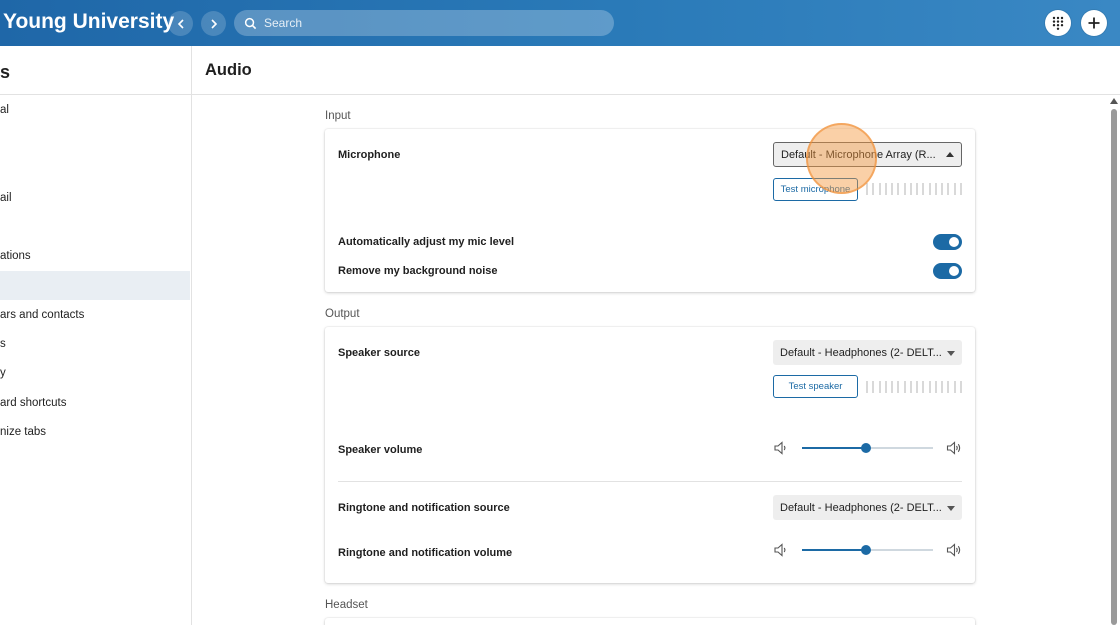  What do you see at coordinates (914, 189) in the screenshot?
I see `microphone-level-meter` at bounding box center [914, 189].